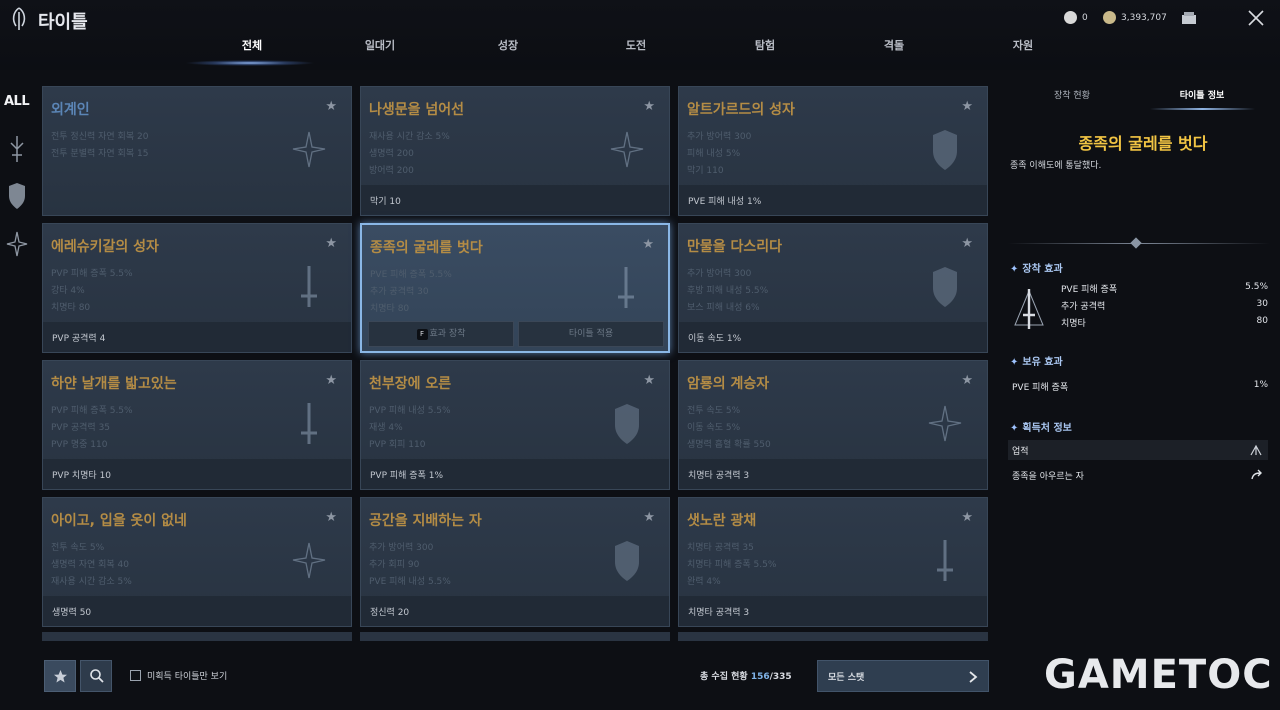  Describe the element at coordinates (197, 151) in the screenshot. I see `title-card: 외계인 ★ 전투 정신력 자연 회복 20 전투 분별력 자연 회복 15` at that location.